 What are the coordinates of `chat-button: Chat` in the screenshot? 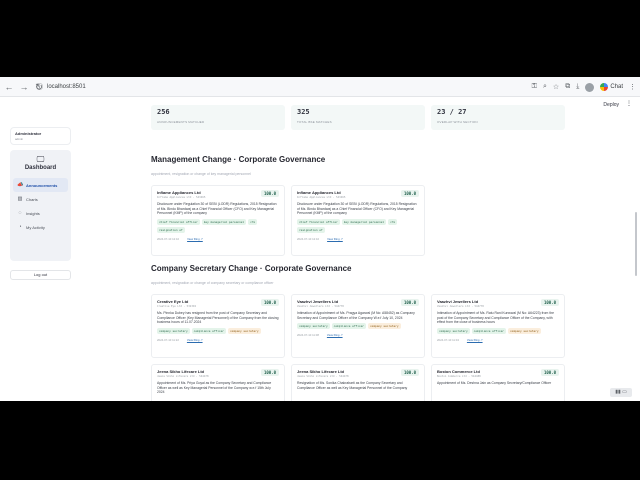 It's located at (611, 87).